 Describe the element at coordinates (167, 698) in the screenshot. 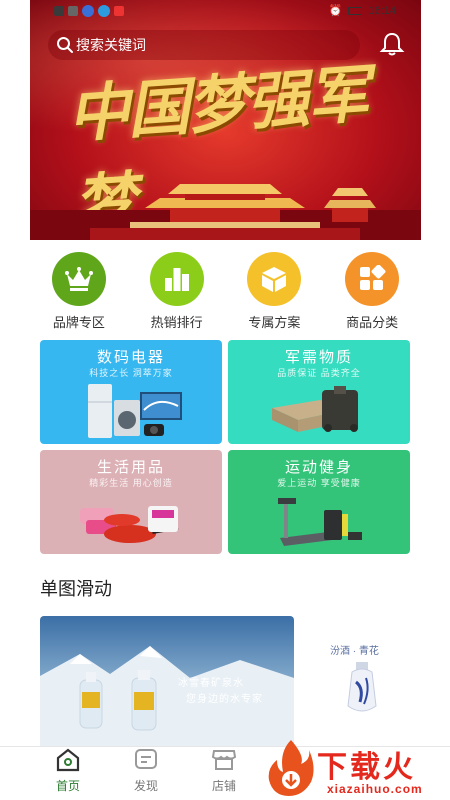

I see `mountain-water-illustration` at that location.